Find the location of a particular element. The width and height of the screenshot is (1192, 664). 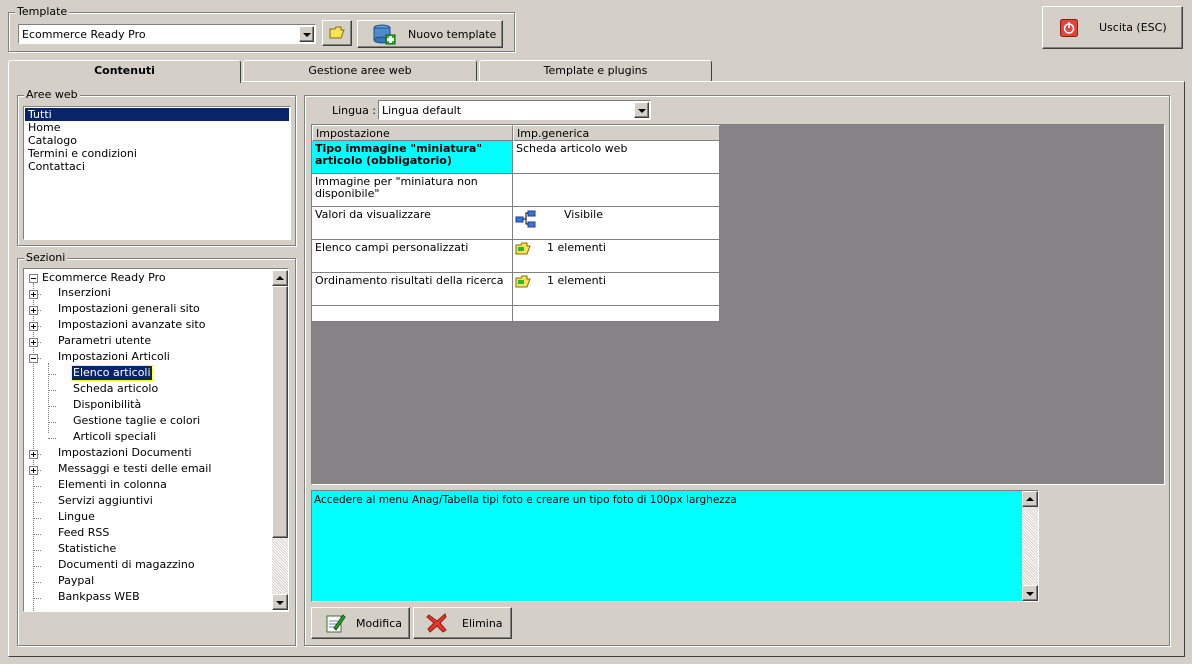

tree-item: Elementi in colonna is located at coordinates (148, 486).